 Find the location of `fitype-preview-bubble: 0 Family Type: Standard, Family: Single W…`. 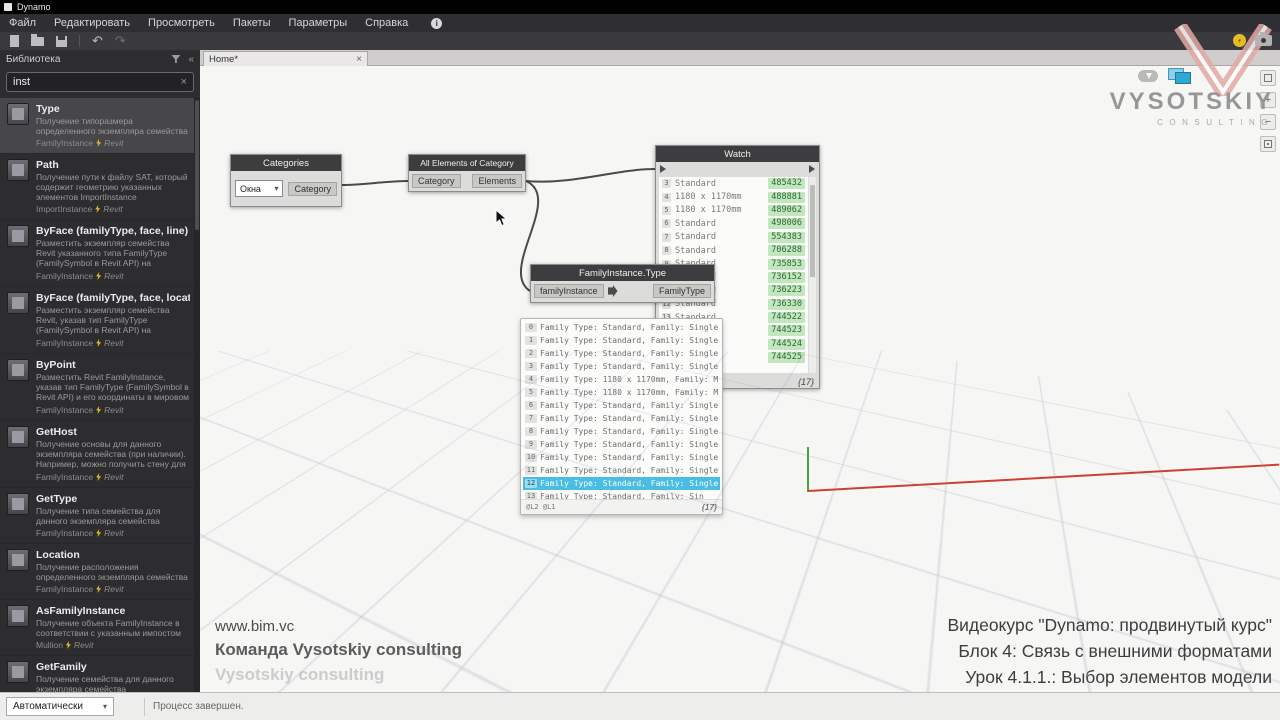

fitype-preview-bubble: 0 Family Type: Standard, Family: Single W… is located at coordinates (621, 416).